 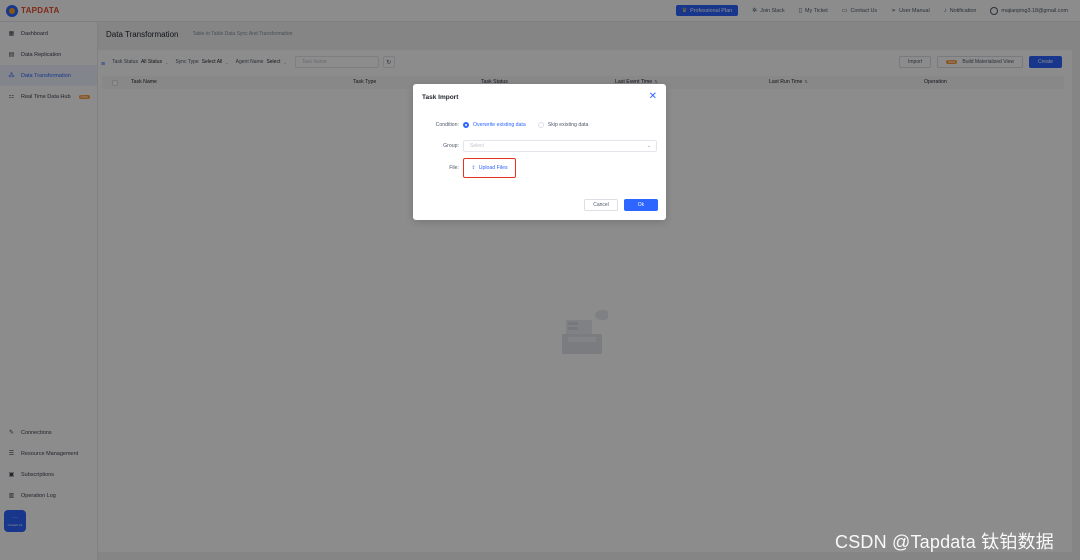 I want to click on group-select: Select ⌄, so click(x=560, y=146).